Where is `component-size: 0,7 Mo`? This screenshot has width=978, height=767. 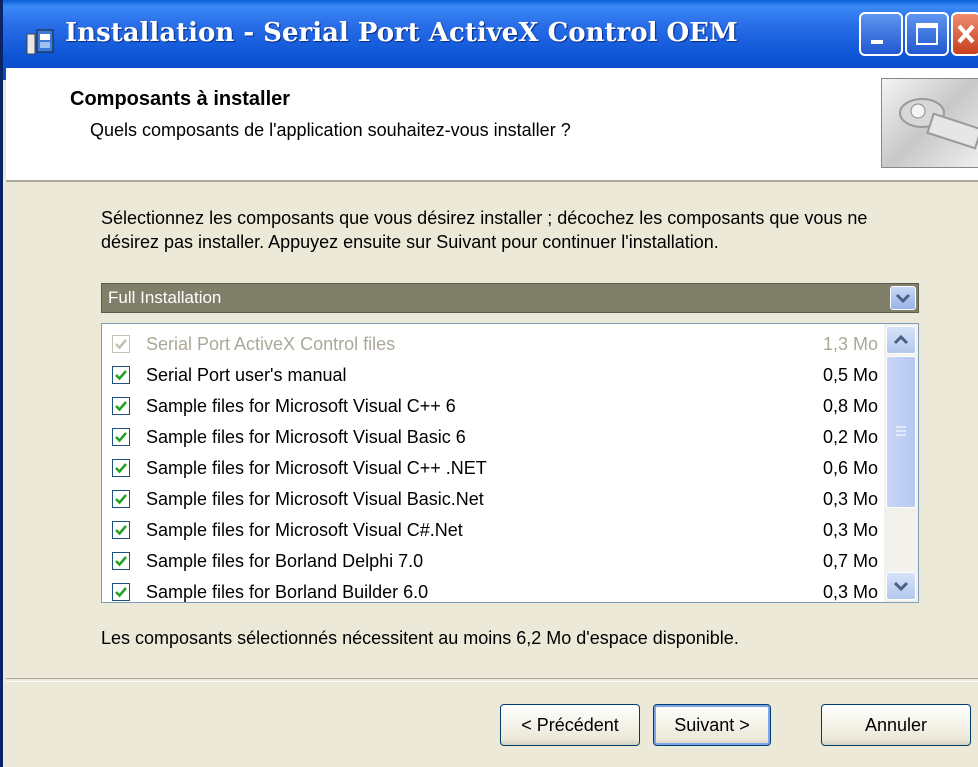
component-size: 0,7 Mo is located at coordinates (850, 561).